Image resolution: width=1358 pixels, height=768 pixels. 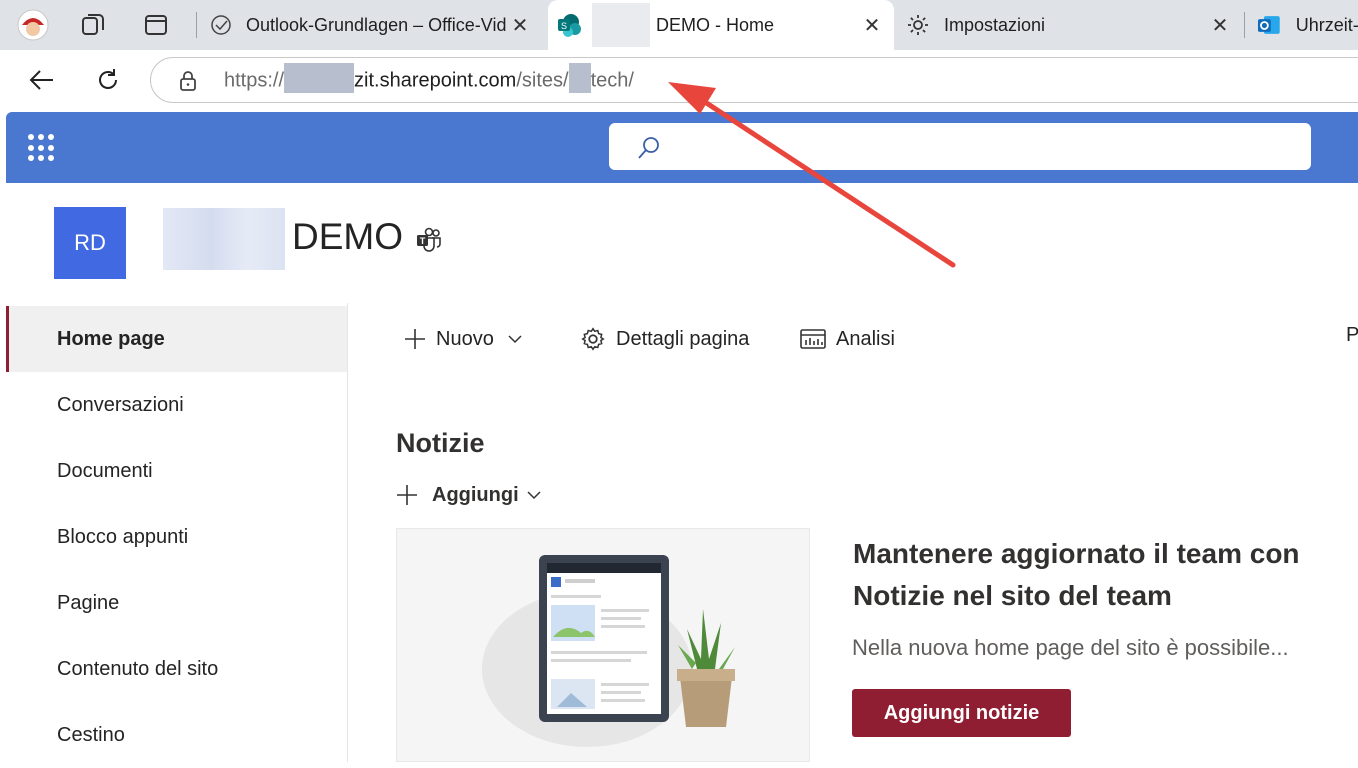 What do you see at coordinates (176, 471) in the screenshot?
I see `nav-item-documenti: Documenti` at bounding box center [176, 471].